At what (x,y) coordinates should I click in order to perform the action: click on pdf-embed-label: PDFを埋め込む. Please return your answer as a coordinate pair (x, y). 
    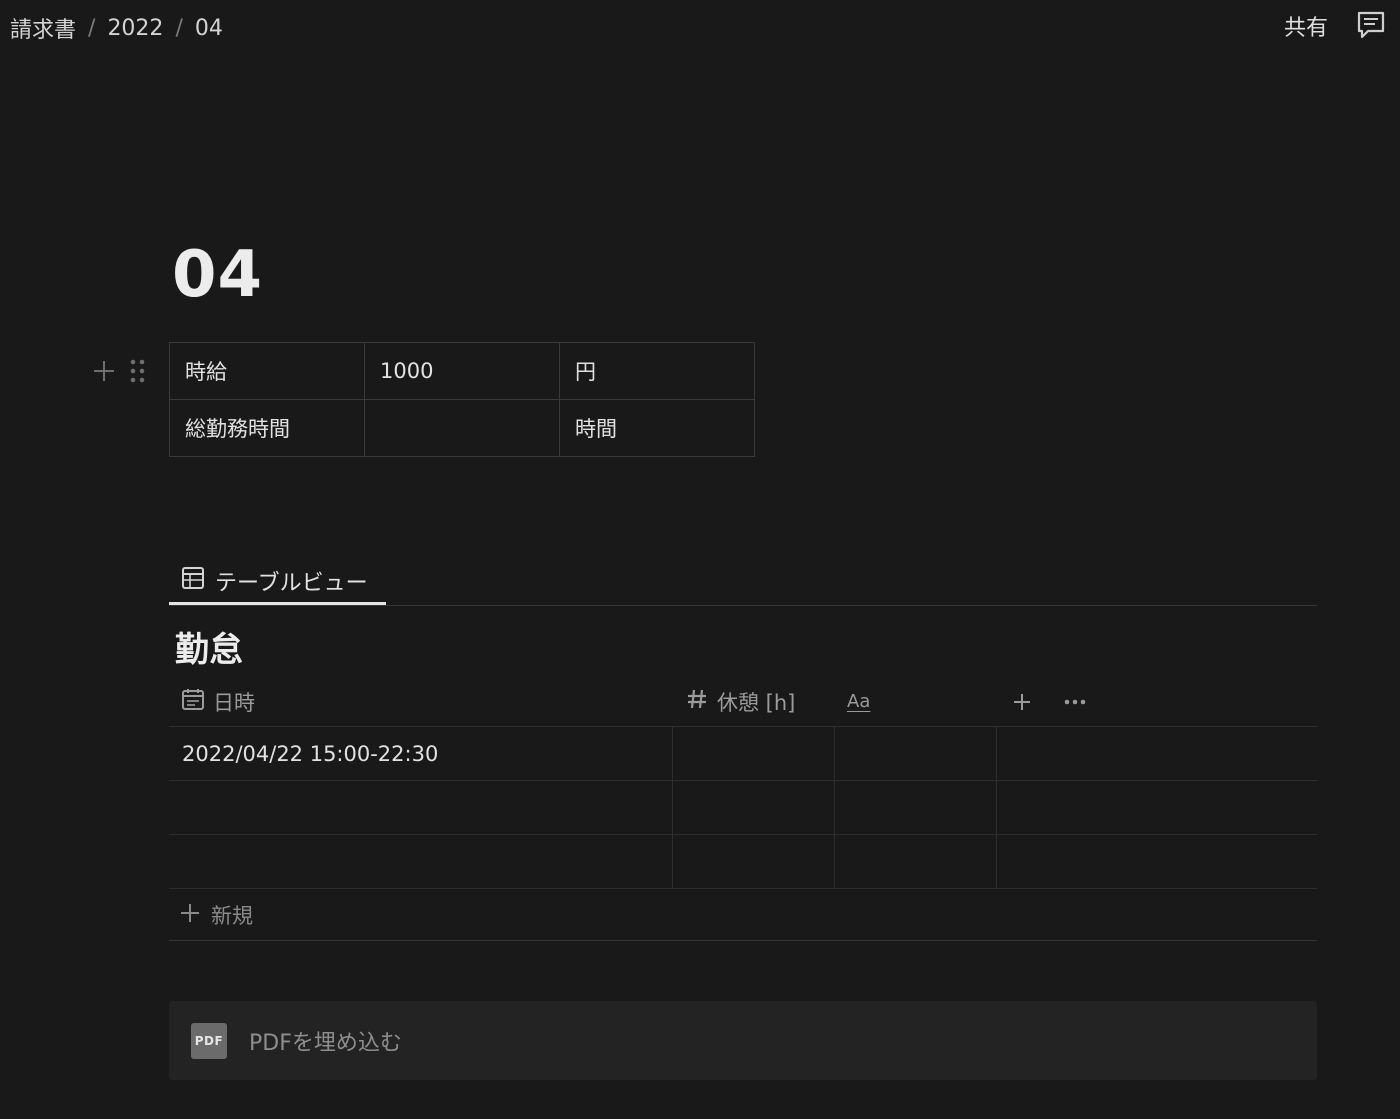
    Looking at the image, I should click on (325, 1043).